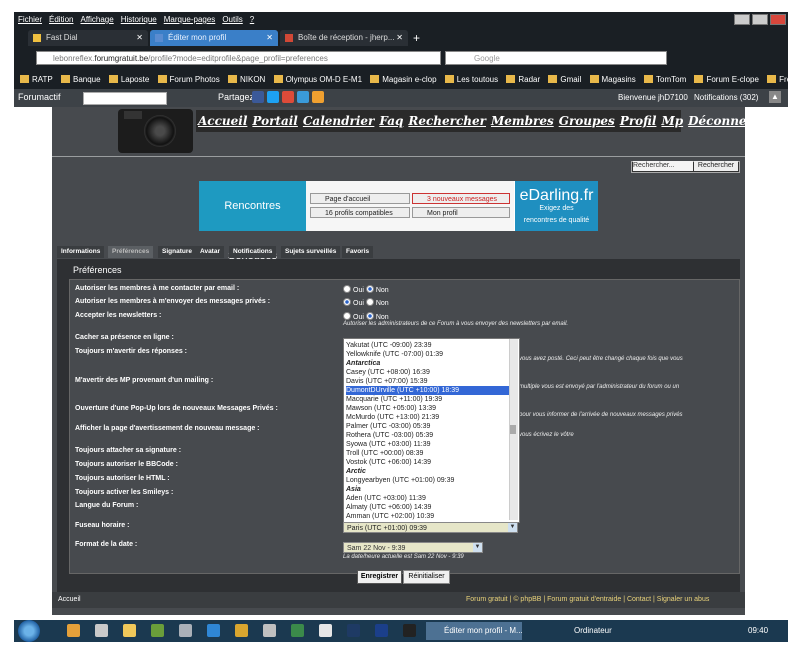  I want to click on bookmark-radar: Radar, so click(523, 80).